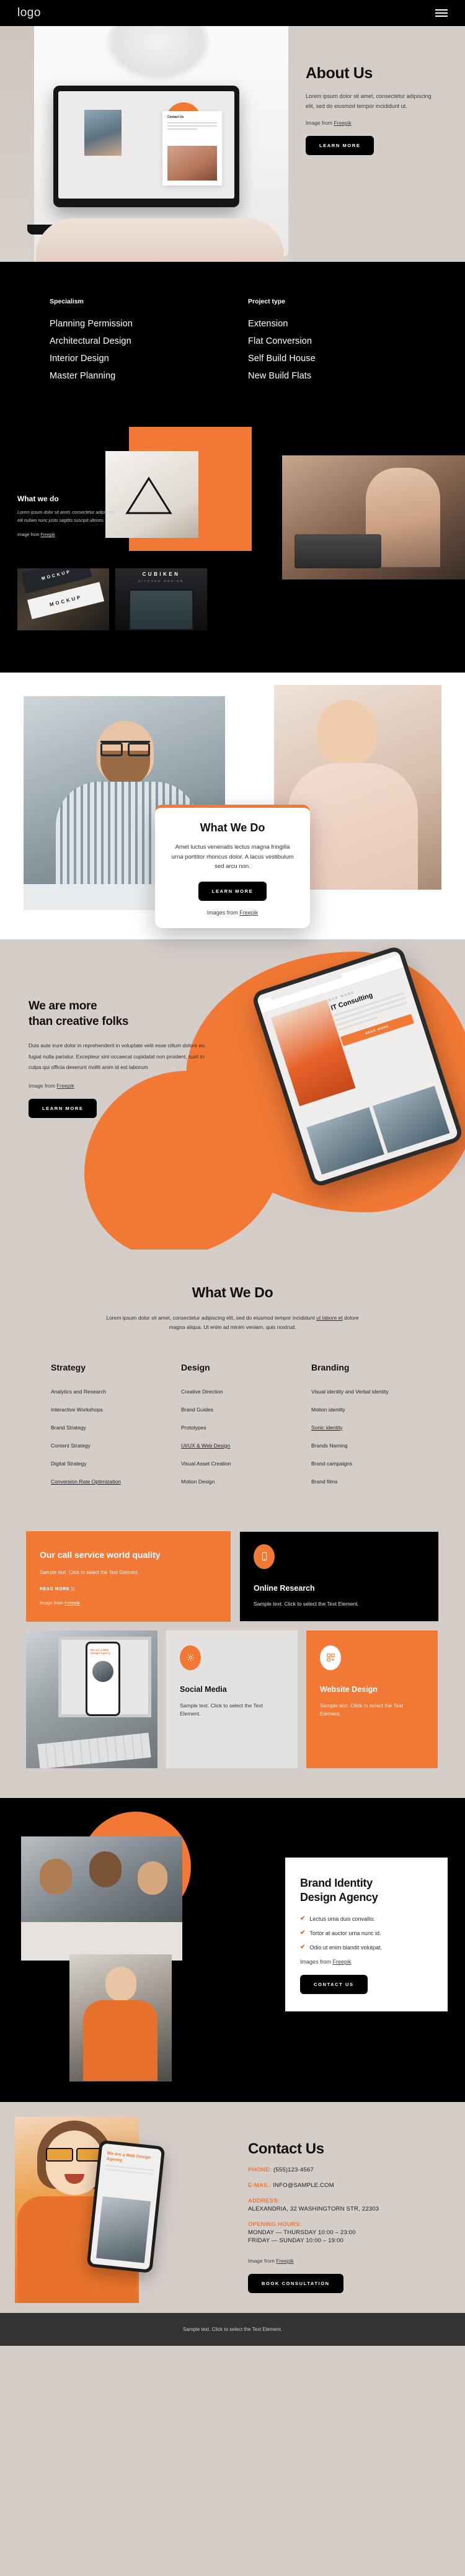 The width and height of the screenshot is (465, 2576). Describe the element at coordinates (116, 1445) in the screenshot. I see `list-item: Content Strategy` at that location.